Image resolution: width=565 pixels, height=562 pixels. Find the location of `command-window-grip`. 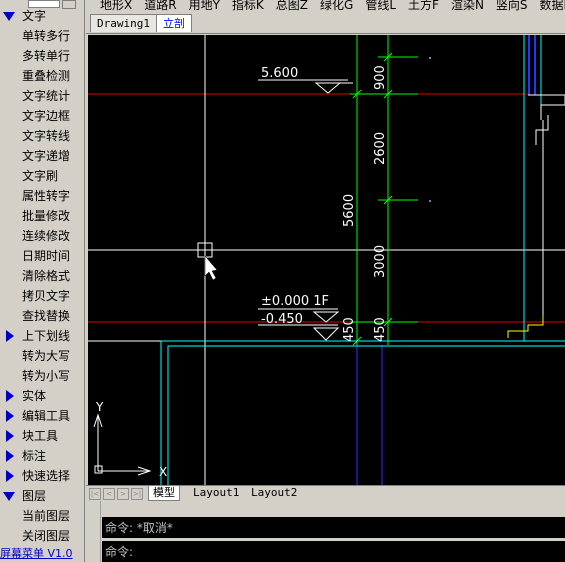

command-window-grip is located at coordinates (93, 531).